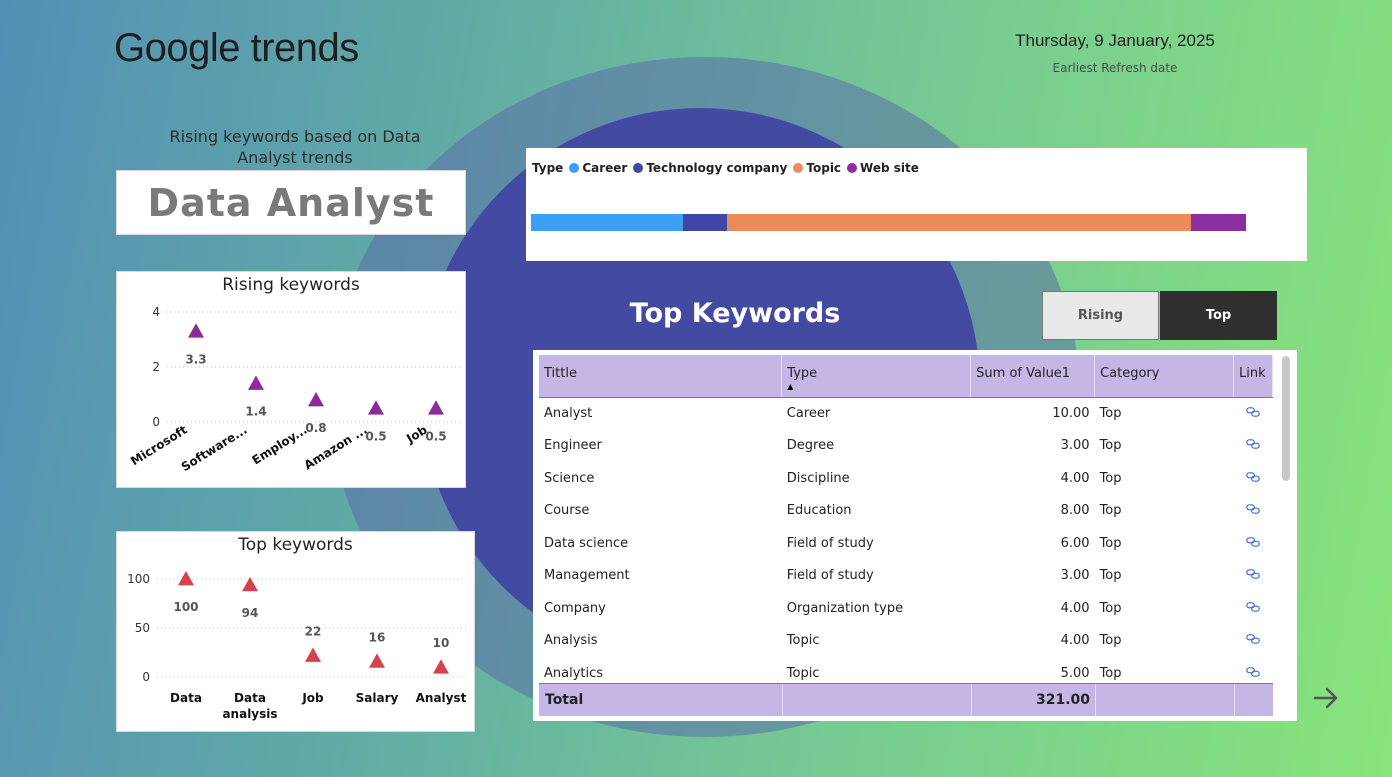 This screenshot has width=1392, height=777. I want to click on cell-sum: 6.00, so click(1075, 543).